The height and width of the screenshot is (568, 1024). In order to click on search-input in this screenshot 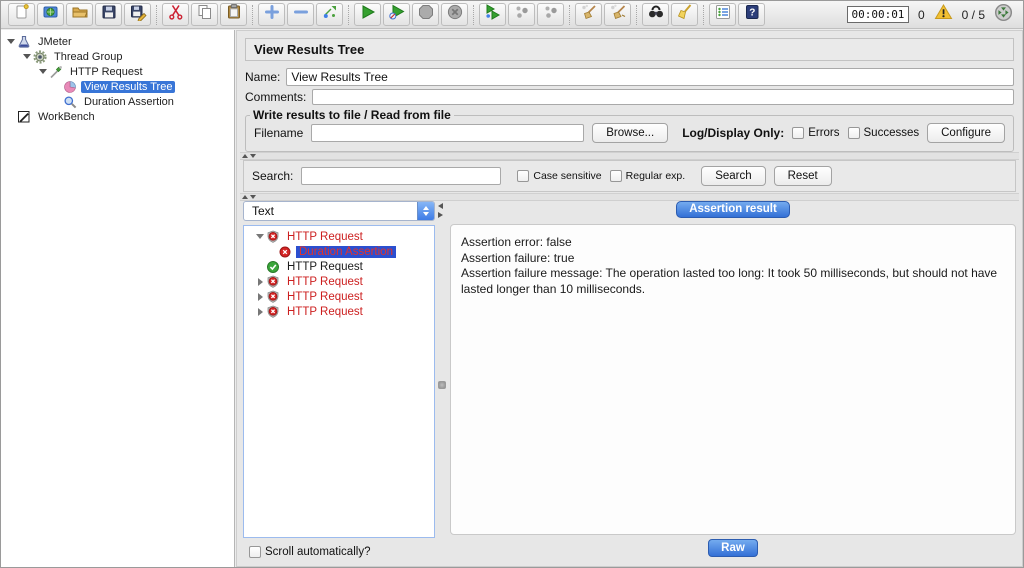, I will do `click(401, 176)`.